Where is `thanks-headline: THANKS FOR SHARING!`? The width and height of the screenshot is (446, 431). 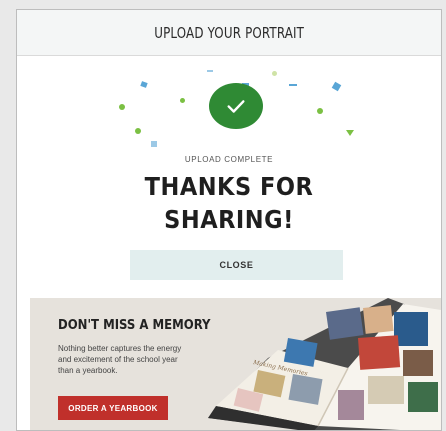
thanks-headline: THANKS FOR SHARING! is located at coordinates (229, 203).